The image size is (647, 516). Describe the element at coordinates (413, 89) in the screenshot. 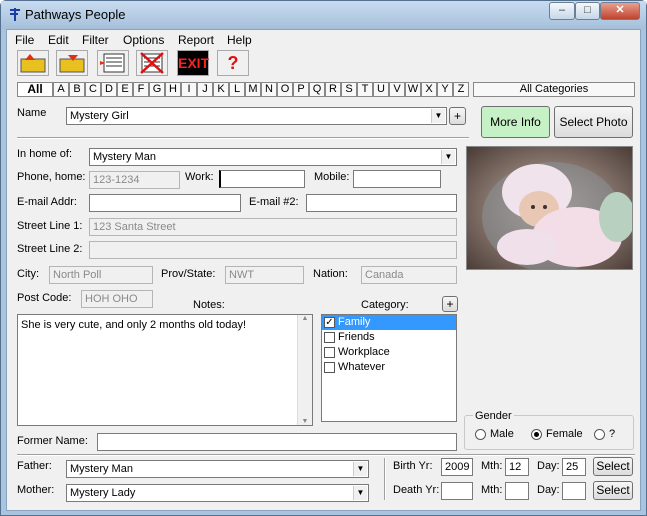

I see `tab-letter-w: W` at that location.